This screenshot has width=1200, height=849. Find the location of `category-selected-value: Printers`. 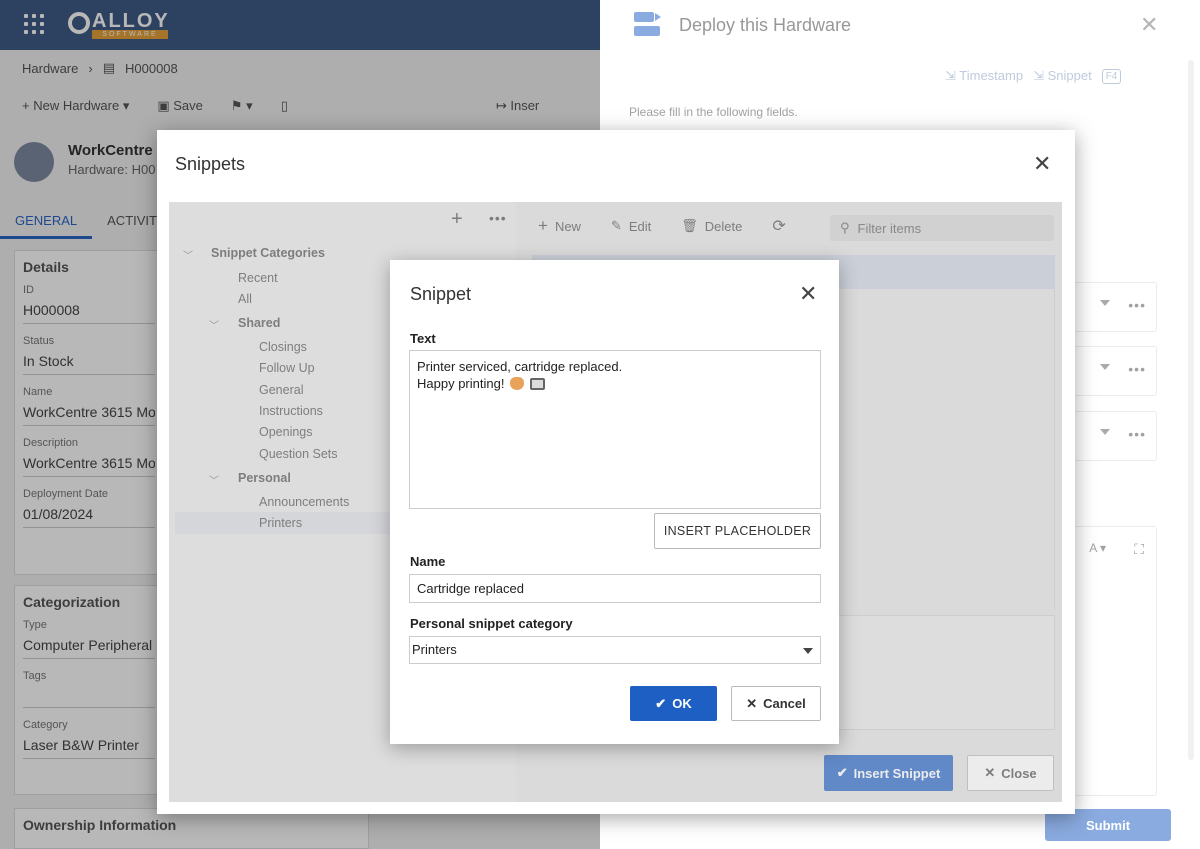

category-selected-value: Printers is located at coordinates (434, 649).